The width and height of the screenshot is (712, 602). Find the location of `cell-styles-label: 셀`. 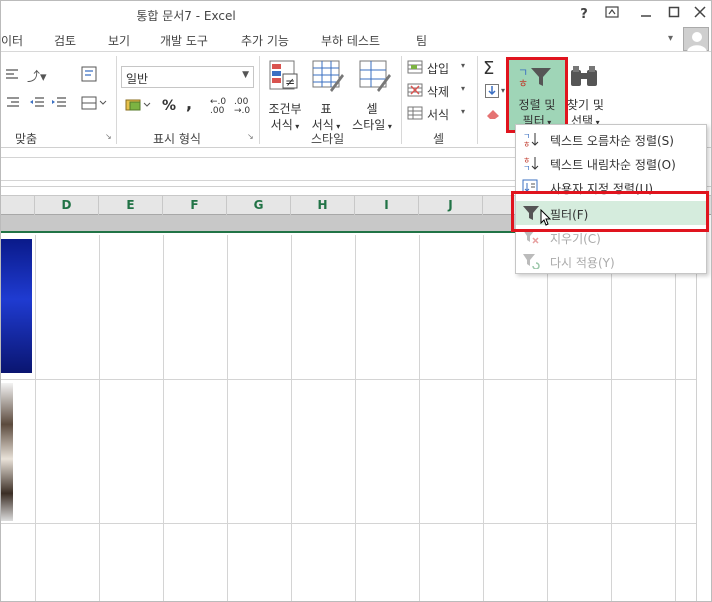

cell-styles-label: 셀 is located at coordinates (372, 109).